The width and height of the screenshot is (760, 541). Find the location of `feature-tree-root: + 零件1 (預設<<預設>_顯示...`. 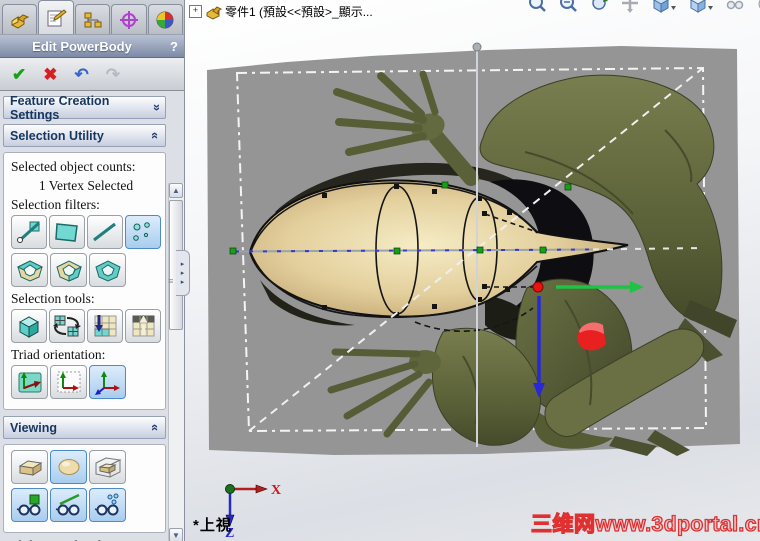

feature-tree-root: + 零件1 (預設<<預設>_顯示... is located at coordinates (281, 11).